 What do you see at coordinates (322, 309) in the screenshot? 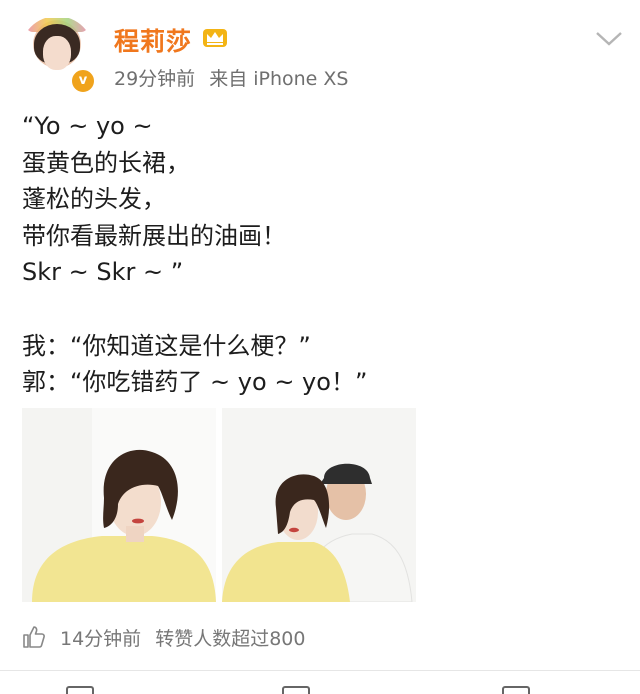
I see `text-line-blank` at bounding box center [322, 309].